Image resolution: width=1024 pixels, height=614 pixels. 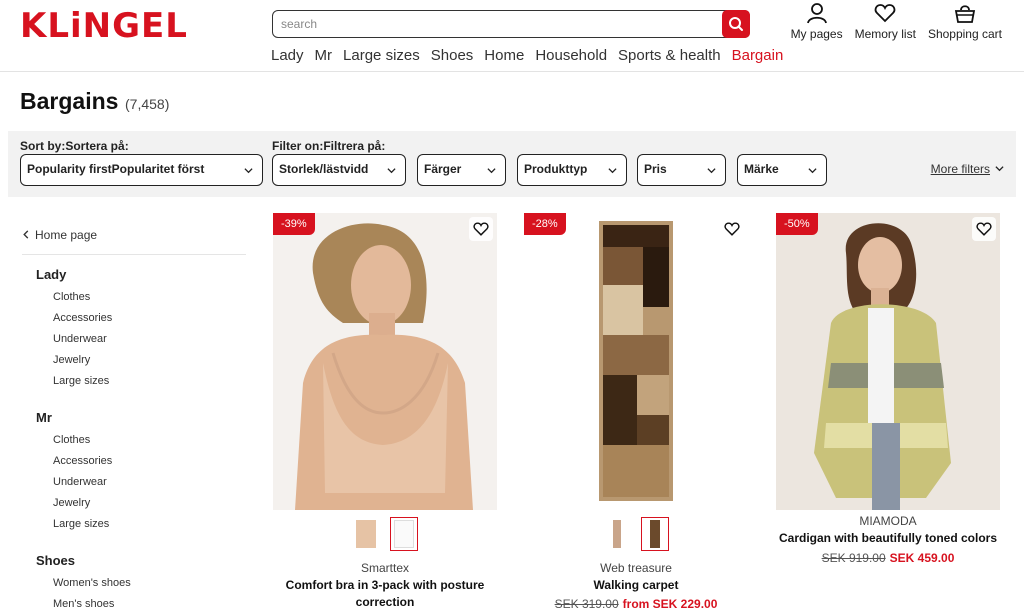 I want to click on variant-swatch-dark, so click(x=655, y=534).